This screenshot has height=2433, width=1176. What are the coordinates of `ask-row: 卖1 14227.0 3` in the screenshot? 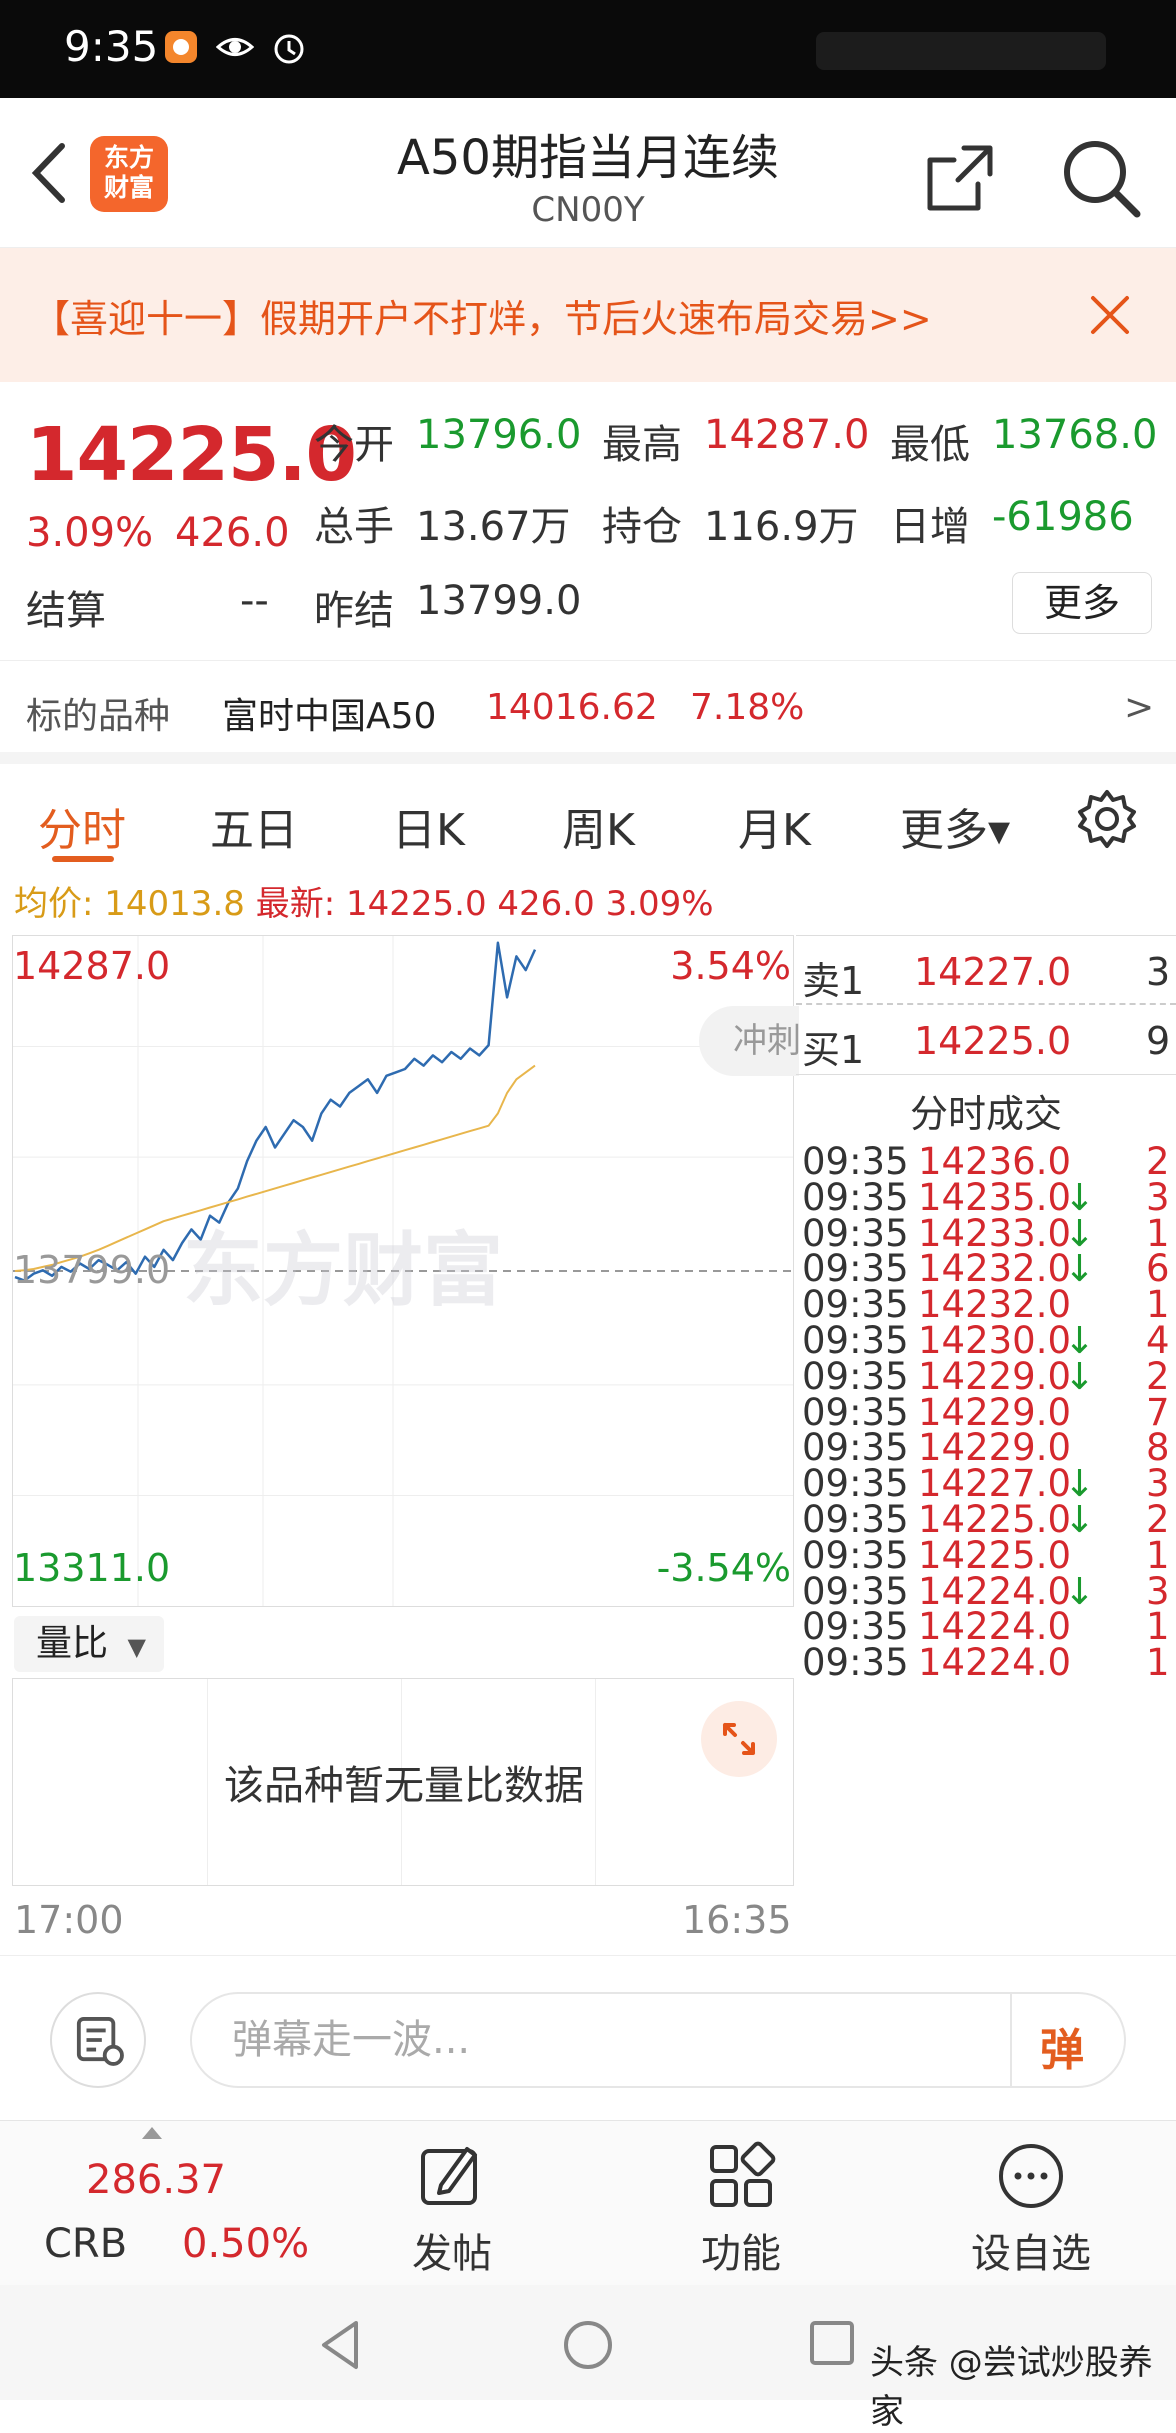 It's located at (986, 970).